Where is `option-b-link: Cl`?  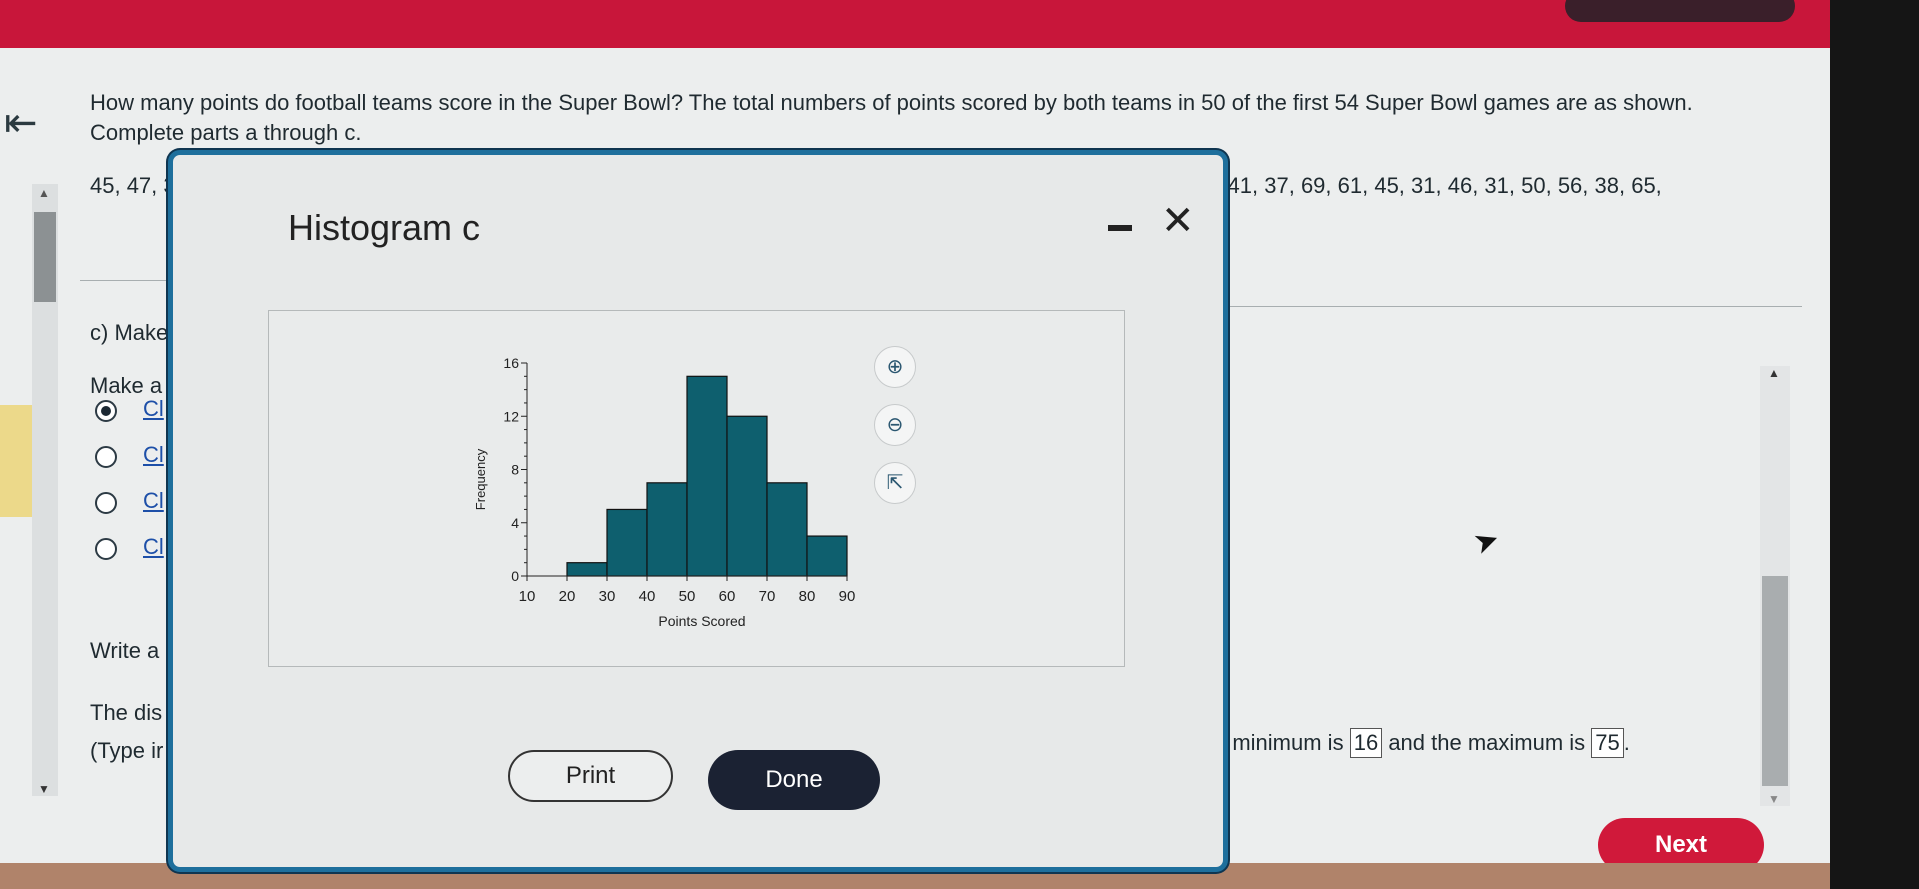 option-b-link: Cl is located at coordinates (153, 455).